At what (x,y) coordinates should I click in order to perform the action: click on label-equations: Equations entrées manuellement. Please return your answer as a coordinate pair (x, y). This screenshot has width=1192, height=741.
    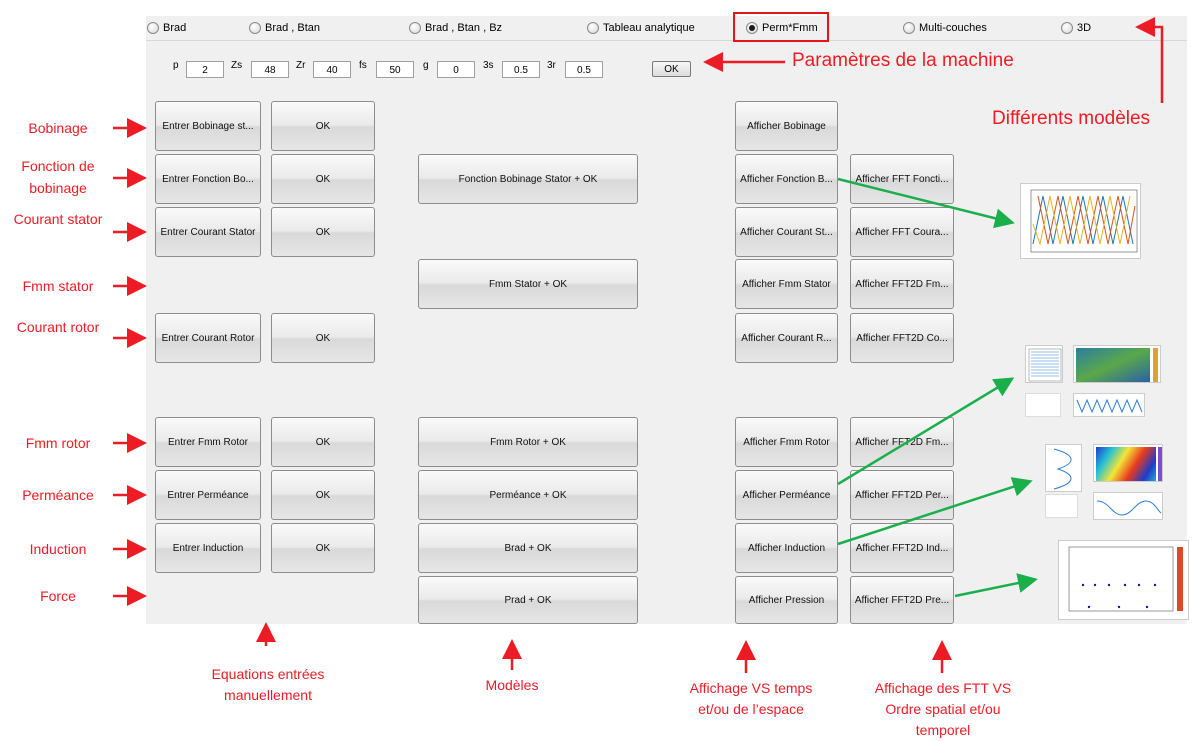
    Looking at the image, I should click on (268, 684).